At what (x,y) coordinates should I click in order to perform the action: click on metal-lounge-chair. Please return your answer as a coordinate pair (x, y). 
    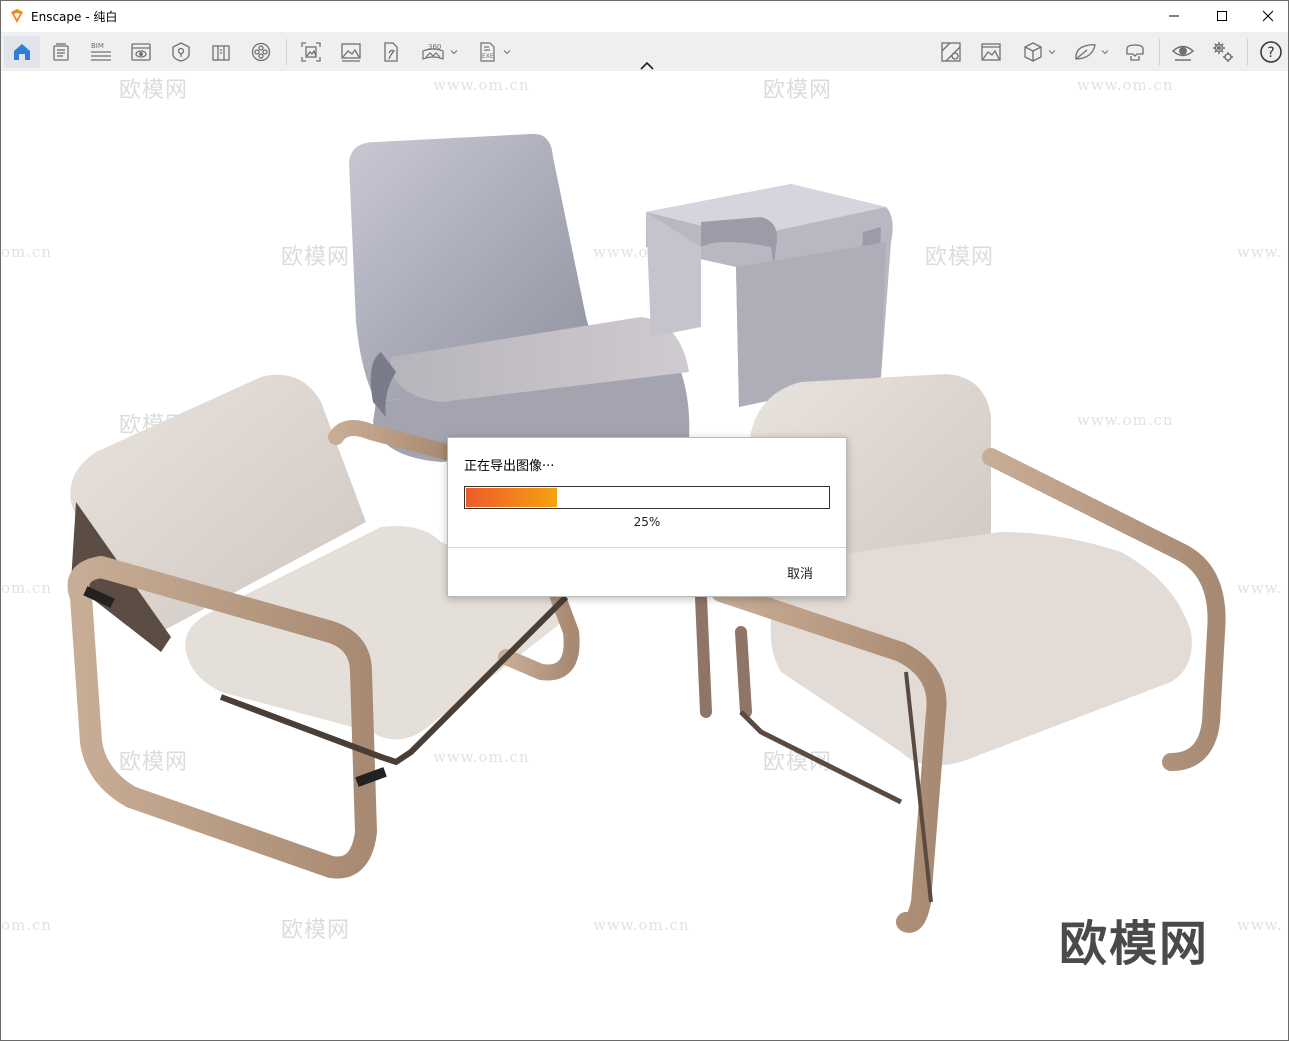
    Looking at the image, I should click on (519, 297).